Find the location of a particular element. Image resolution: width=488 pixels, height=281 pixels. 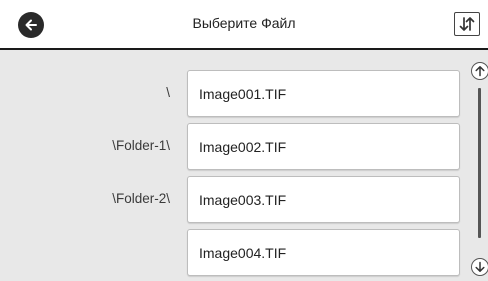

page-title: Выберите Файл is located at coordinates (244, 23).